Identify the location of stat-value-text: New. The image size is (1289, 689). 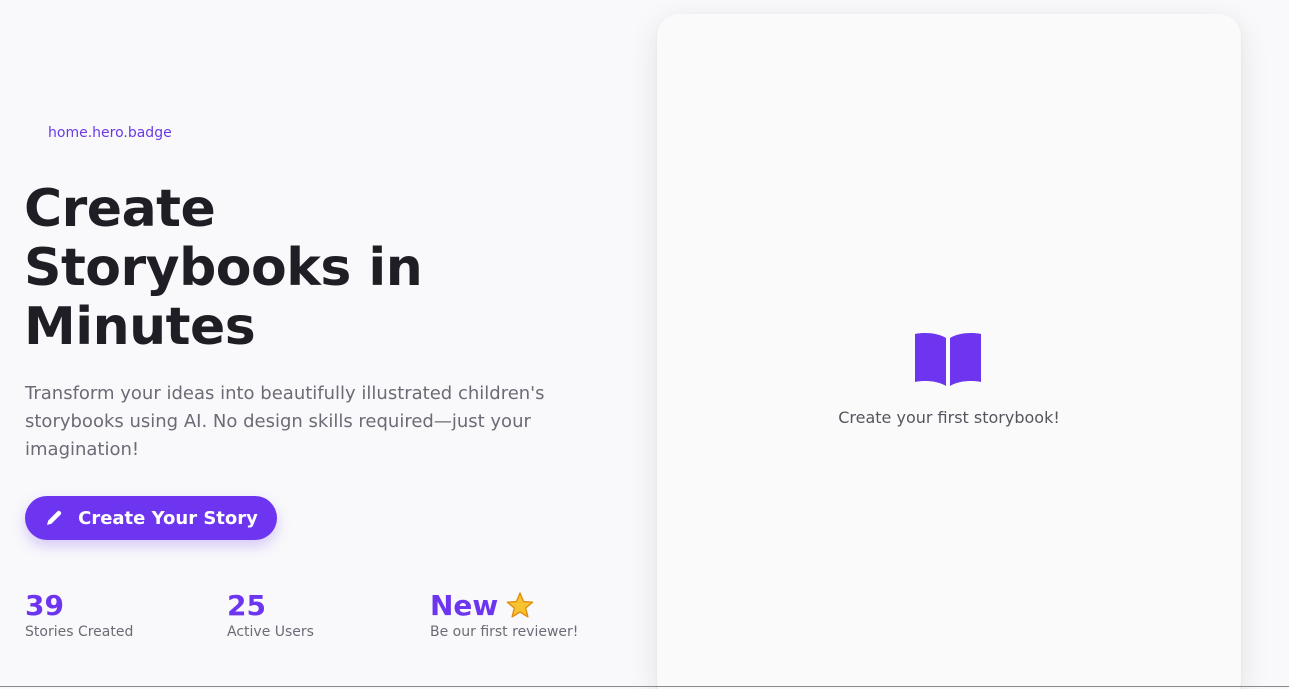
(464, 605).